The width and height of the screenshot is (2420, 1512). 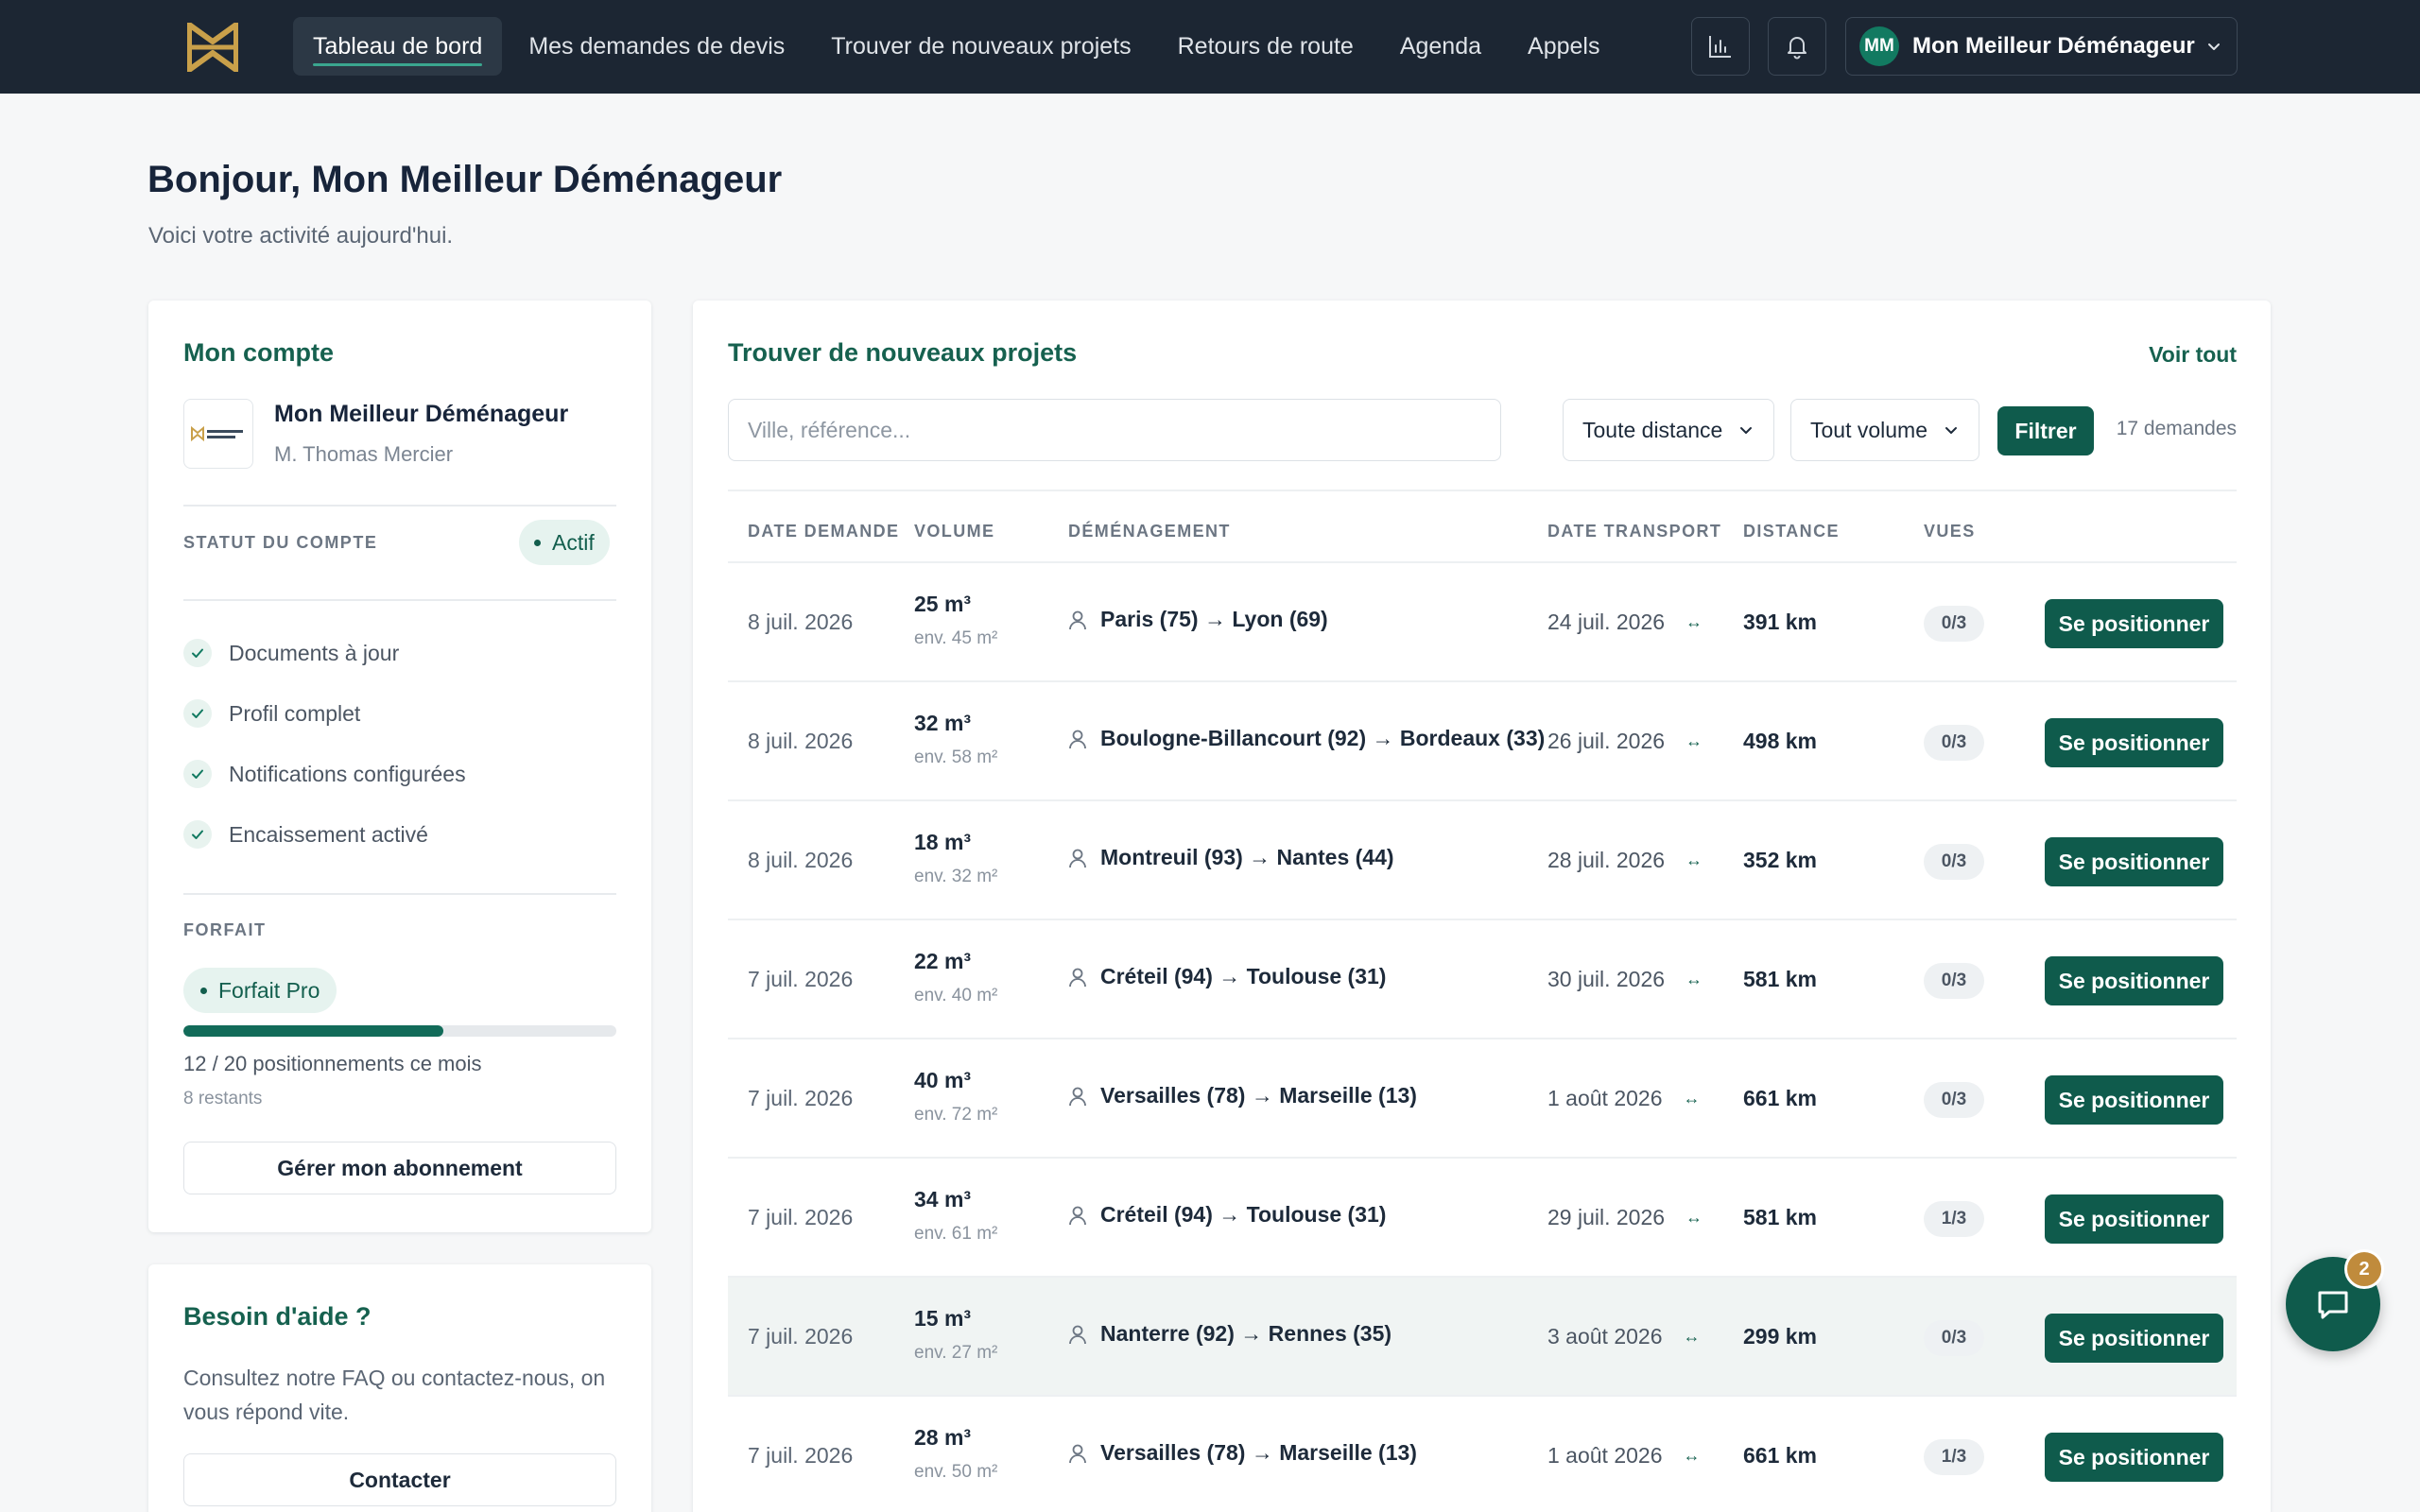 What do you see at coordinates (258, 352) in the screenshot?
I see `account-card-title: Mon compte` at bounding box center [258, 352].